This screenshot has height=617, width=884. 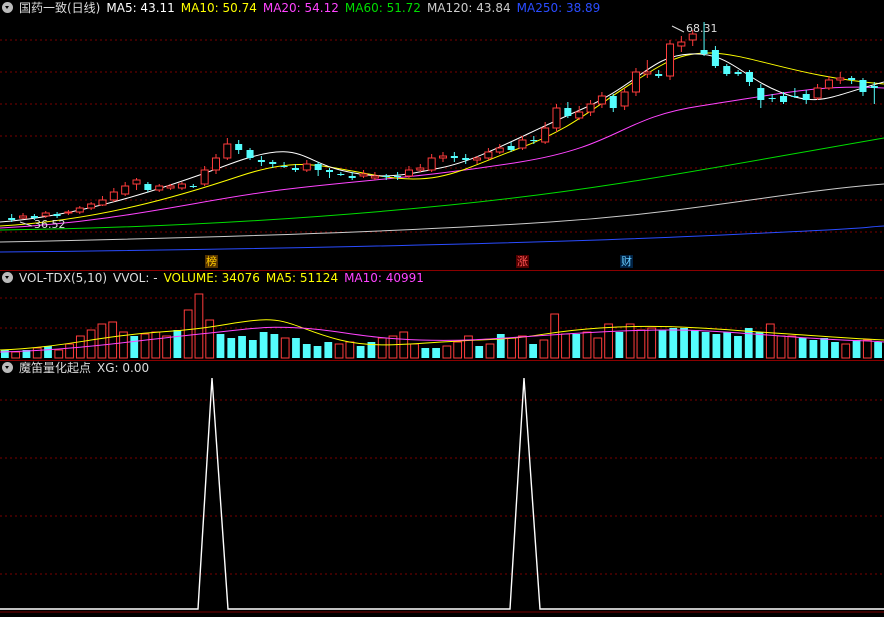 What do you see at coordinates (382, 8) in the screenshot?
I see `ma-label: MA60: 51.72` at bounding box center [382, 8].